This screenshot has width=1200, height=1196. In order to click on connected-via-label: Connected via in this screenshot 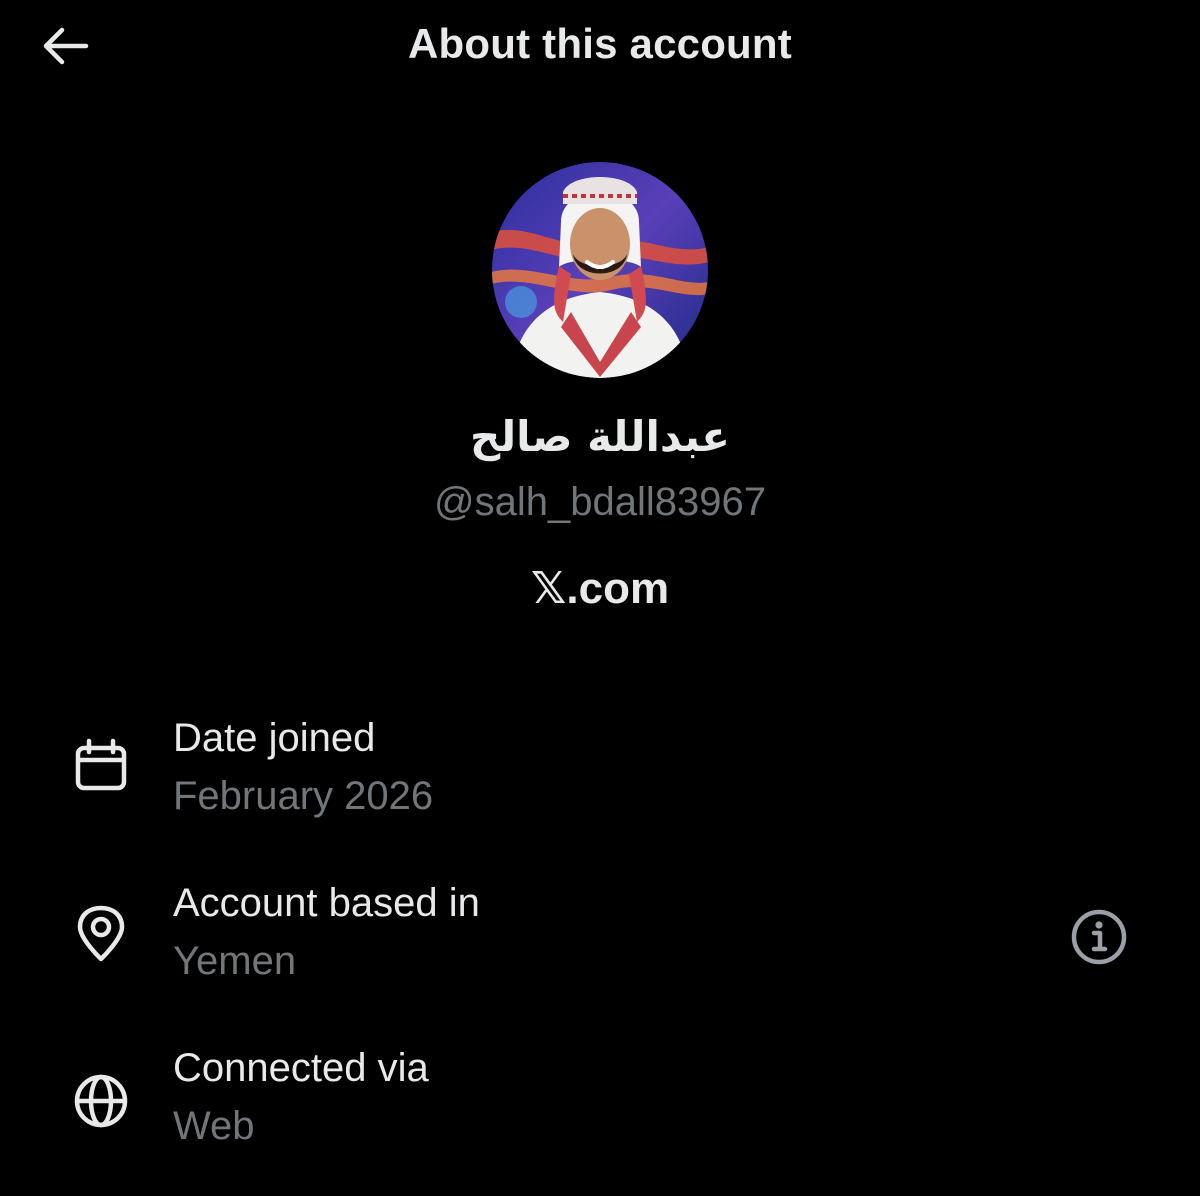, I will do `click(301, 1068)`.